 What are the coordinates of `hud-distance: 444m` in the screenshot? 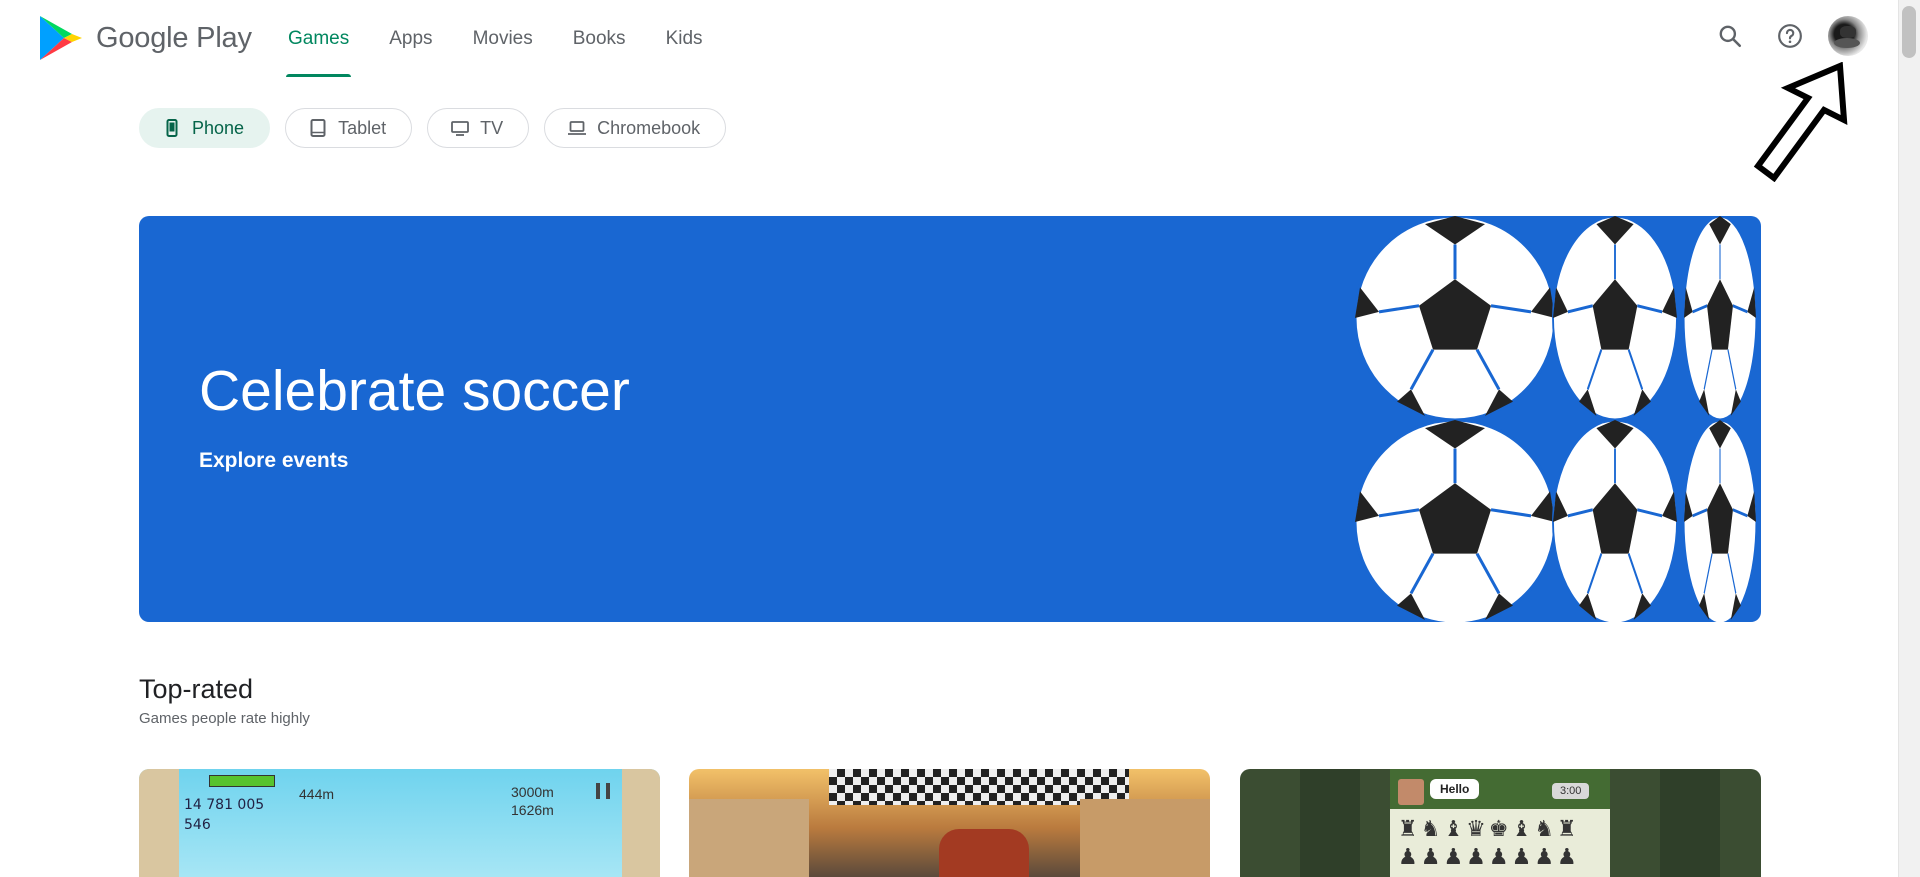 It's located at (317, 794).